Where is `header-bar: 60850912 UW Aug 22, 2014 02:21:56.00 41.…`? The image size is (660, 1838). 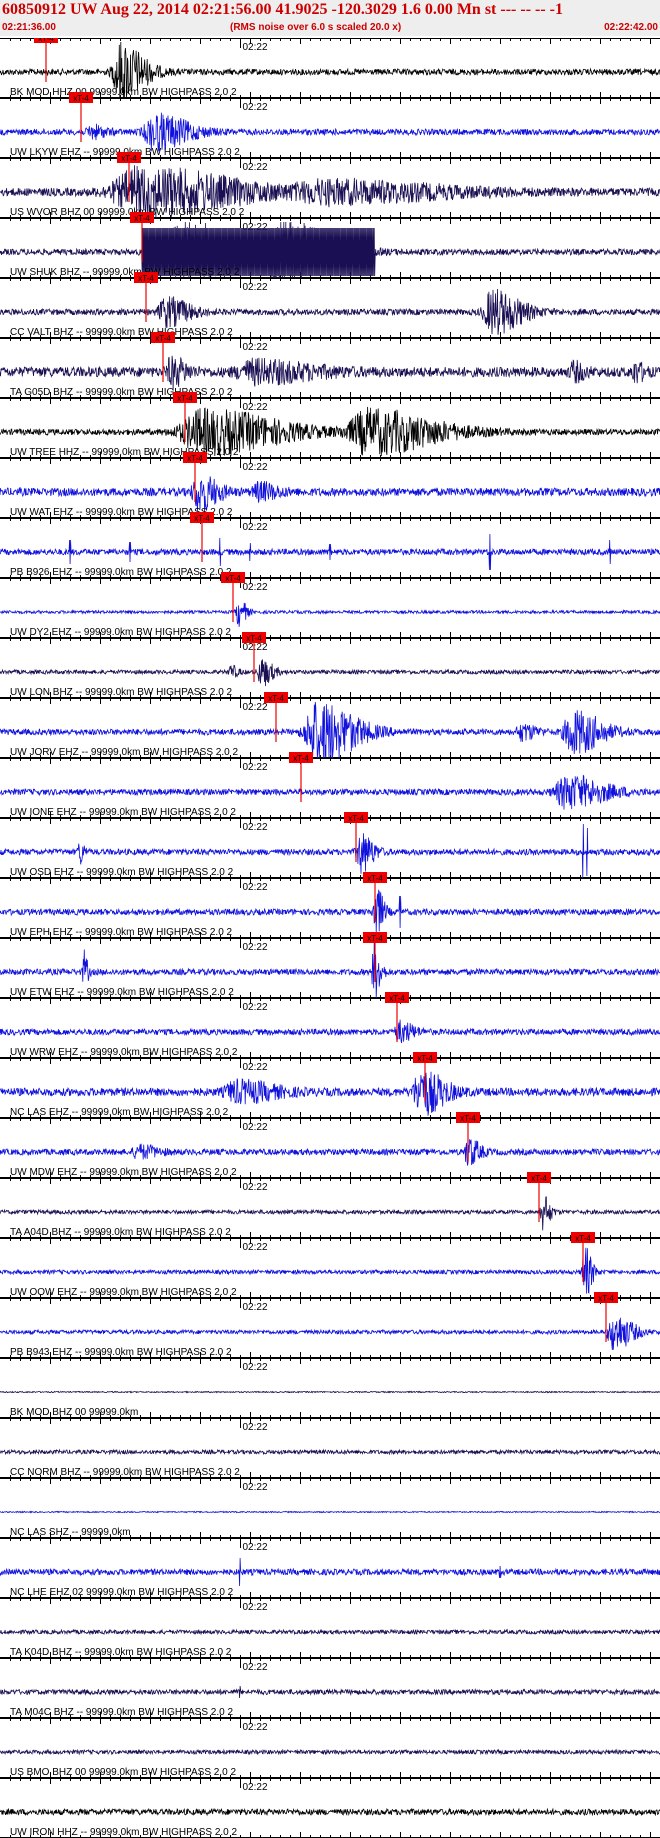 header-bar: 60850912 UW Aug 22, 2014 02:21:56.00 41.… is located at coordinates (330, 18).